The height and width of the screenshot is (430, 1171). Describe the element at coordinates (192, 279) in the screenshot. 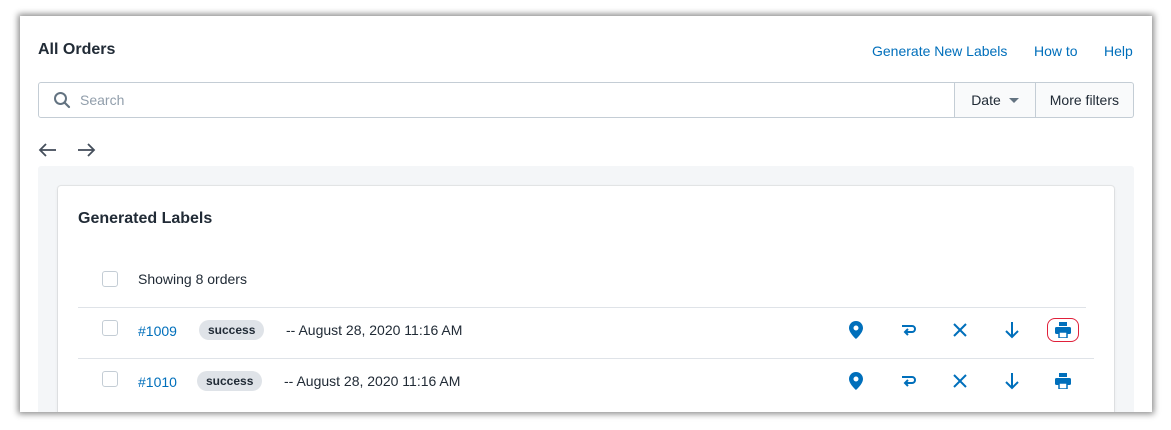

I see `showing-count: Showing 8 orders` at that location.